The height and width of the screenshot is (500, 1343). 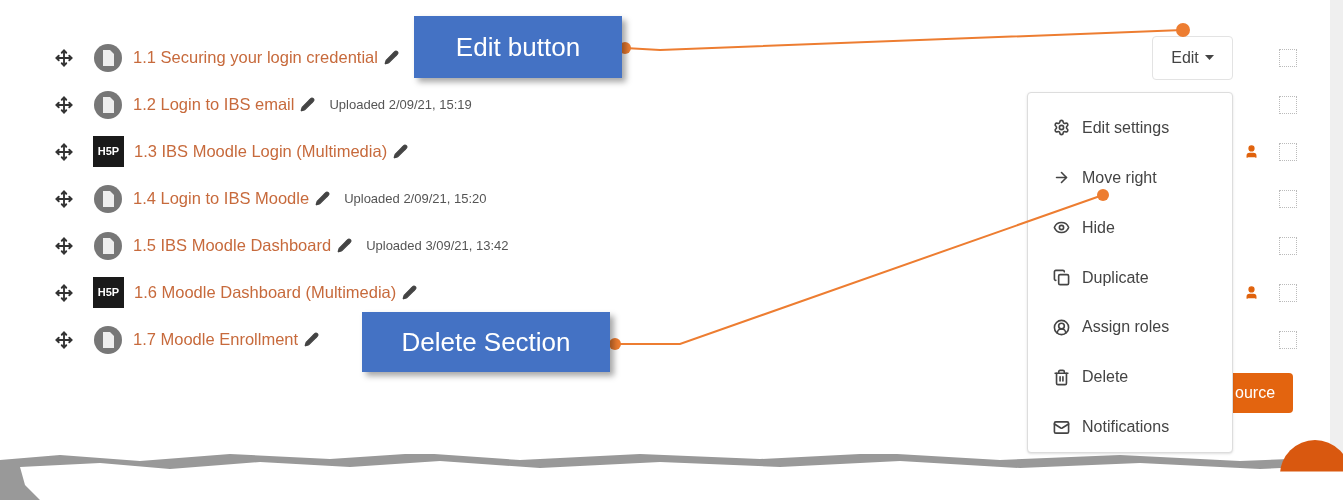 I want to click on copy-icon, so click(x=1061, y=277).